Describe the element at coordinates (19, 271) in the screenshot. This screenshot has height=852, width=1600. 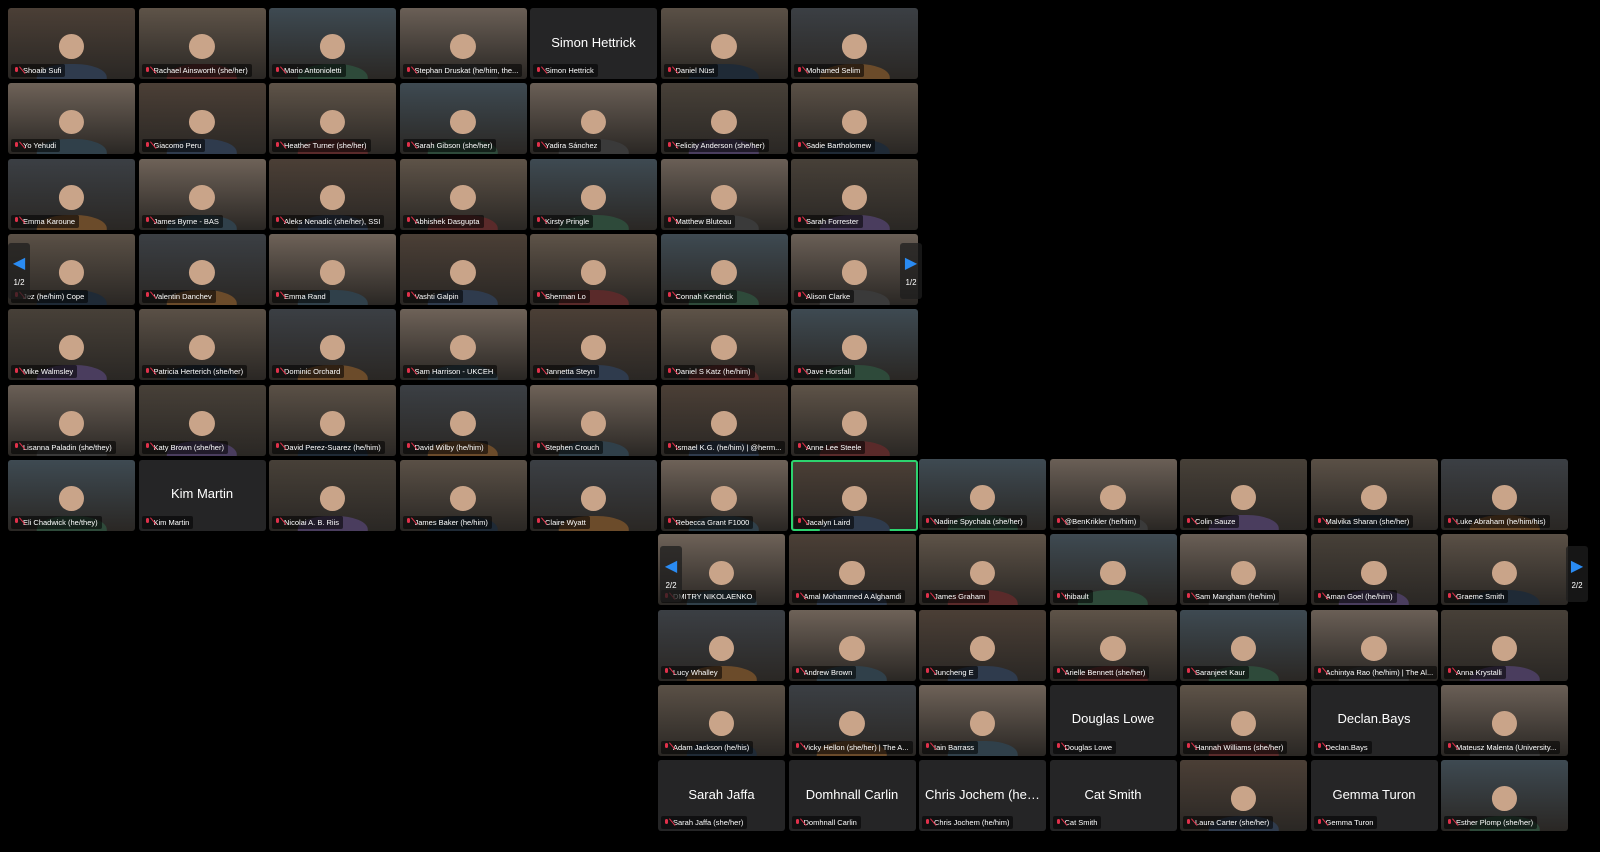
I see `prev-page-button: ◀ 1/2` at that location.